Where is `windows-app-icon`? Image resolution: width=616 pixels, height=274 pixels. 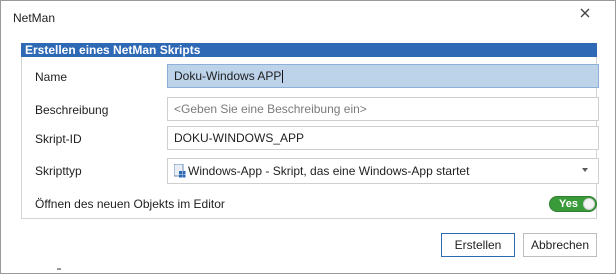 windows-app-icon is located at coordinates (180, 171).